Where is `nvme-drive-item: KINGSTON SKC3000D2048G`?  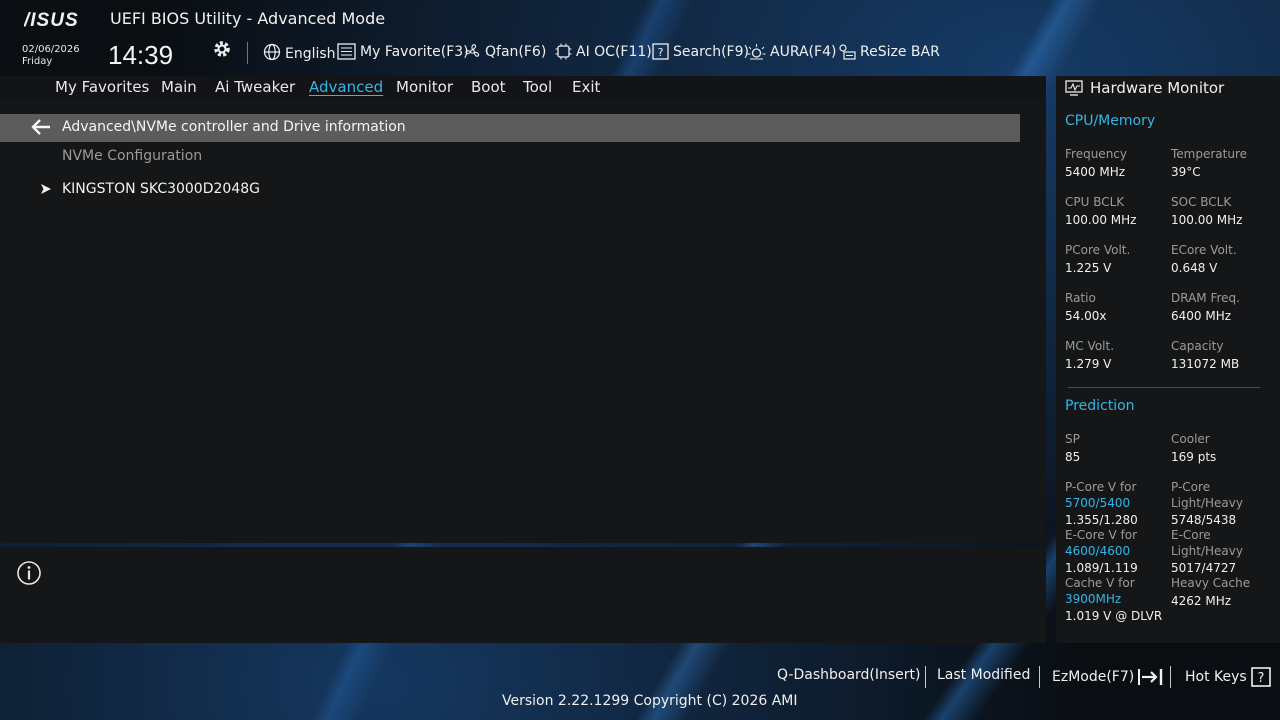
nvme-drive-item: KINGSTON SKC3000D2048G is located at coordinates (240, 189).